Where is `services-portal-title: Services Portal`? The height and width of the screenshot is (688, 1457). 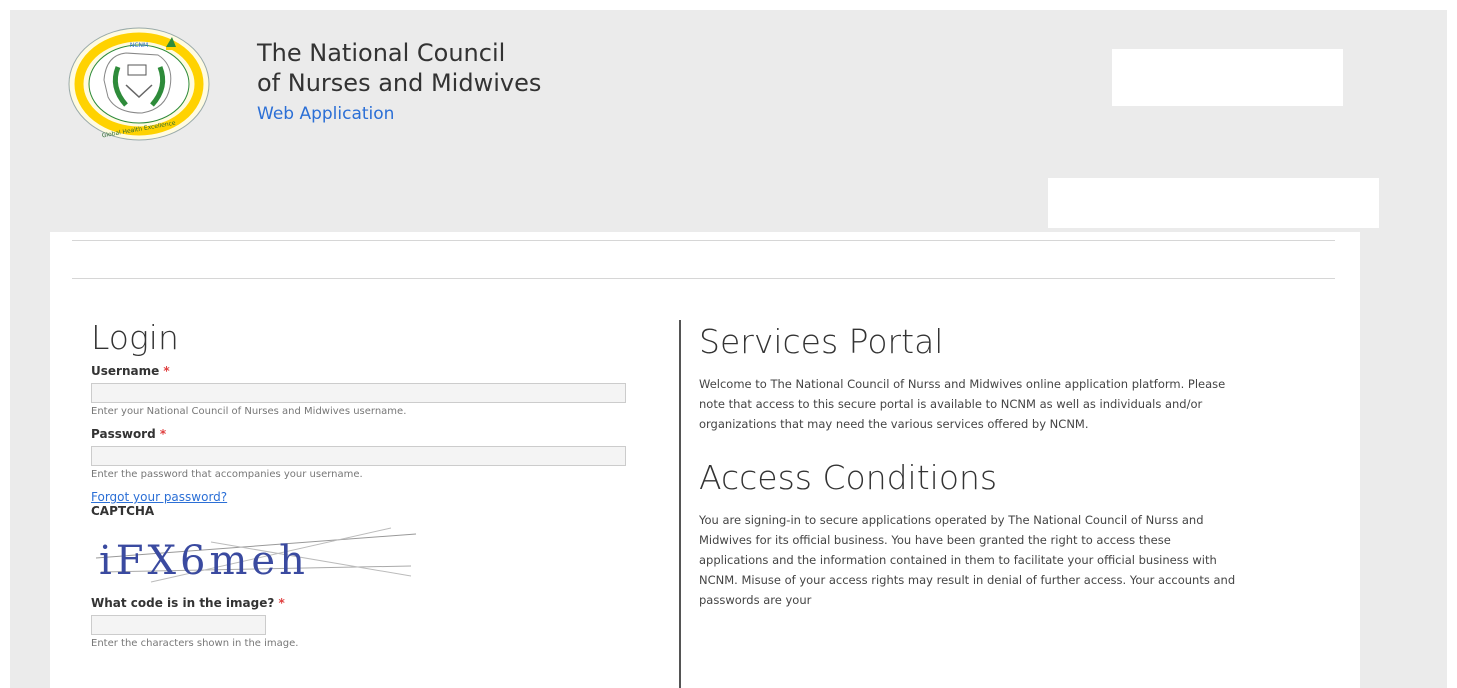 services-portal-title: Services Portal is located at coordinates (821, 341).